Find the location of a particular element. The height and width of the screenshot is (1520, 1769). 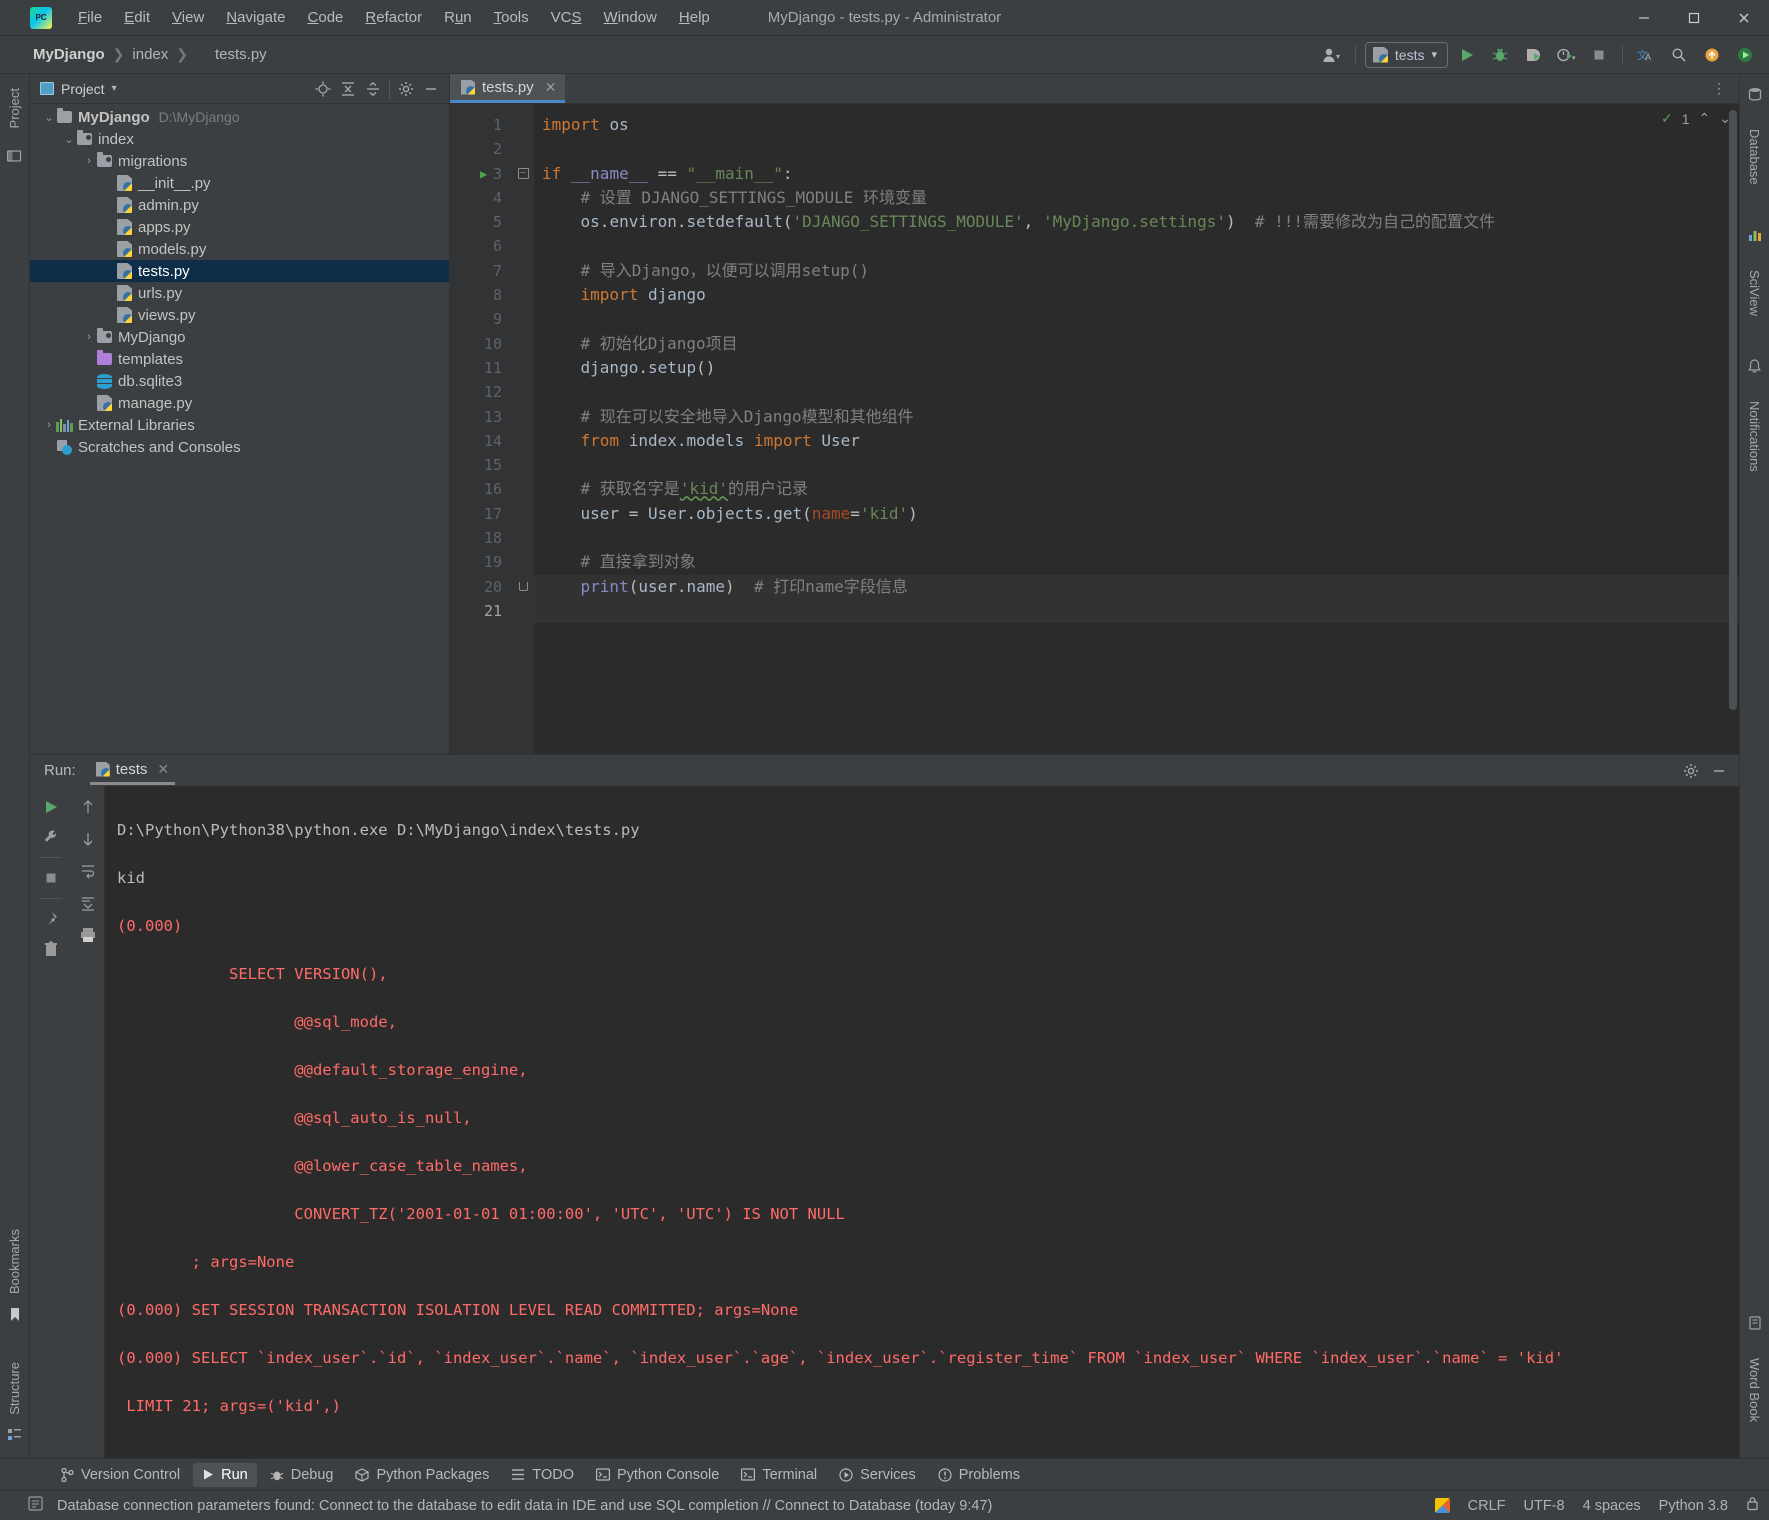

tree-item-views-py: views.py is located at coordinates (239, 315).